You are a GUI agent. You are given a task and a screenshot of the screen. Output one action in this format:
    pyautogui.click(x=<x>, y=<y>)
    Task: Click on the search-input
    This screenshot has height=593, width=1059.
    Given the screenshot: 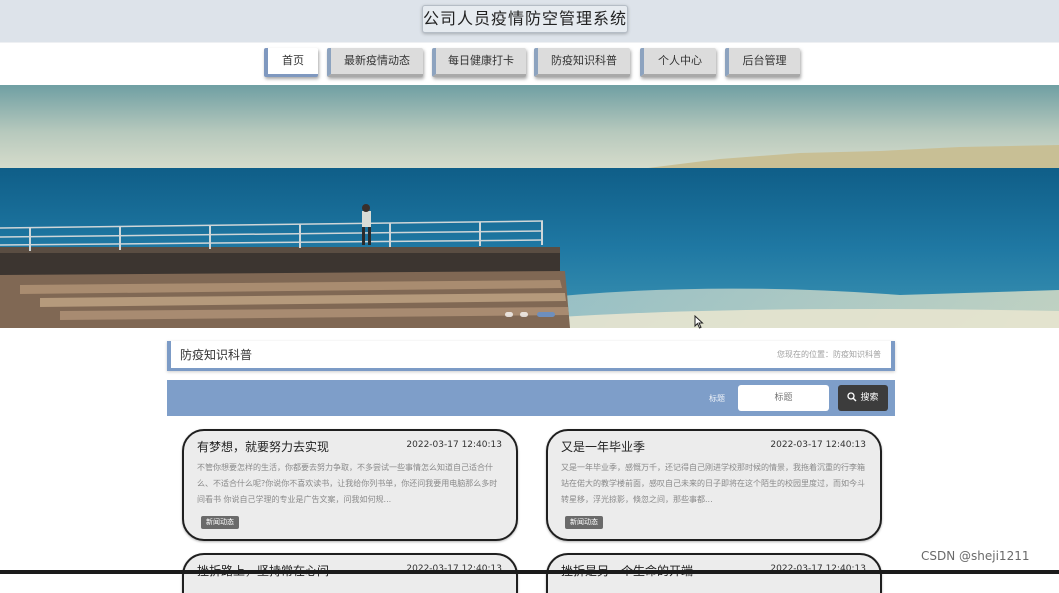 What is the action you would take?
    pyautogui.click(x=783, y=398)
    